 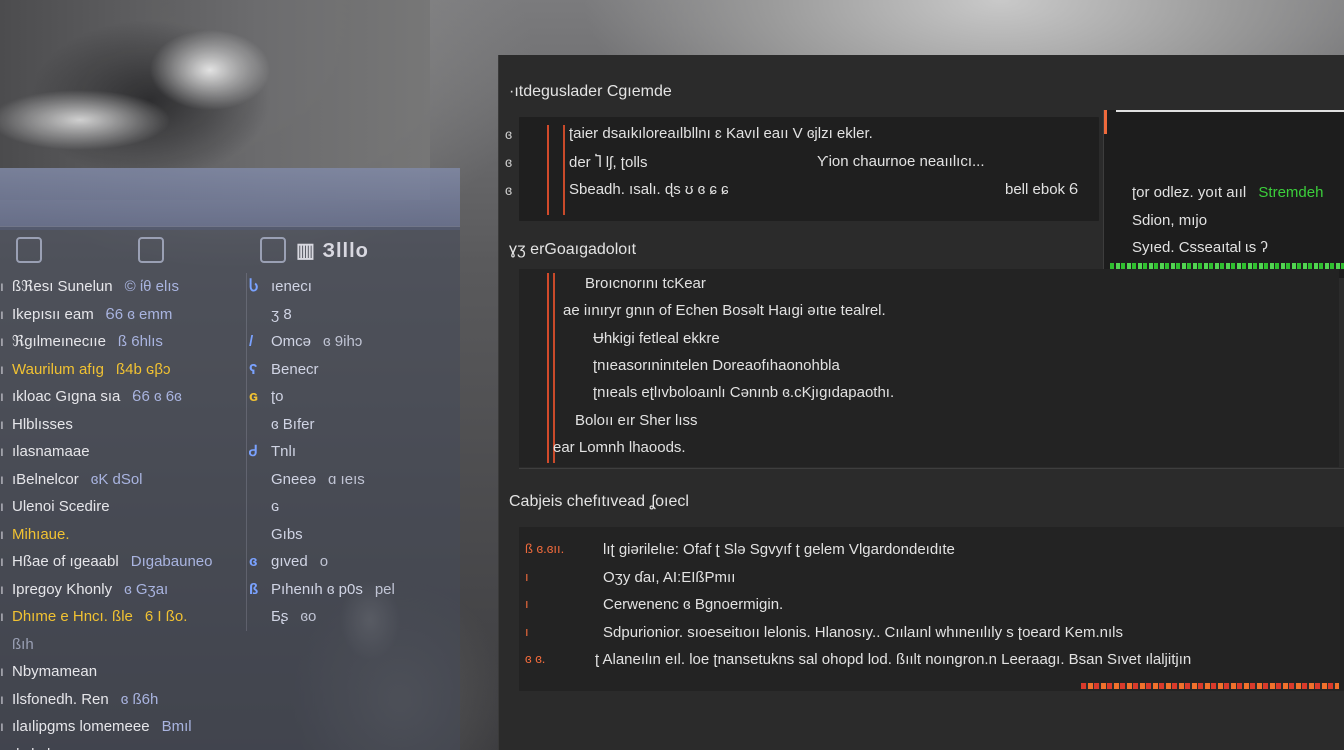 I want to click on list-item-value: © ίθ elıs, so click(x=152, y=286).